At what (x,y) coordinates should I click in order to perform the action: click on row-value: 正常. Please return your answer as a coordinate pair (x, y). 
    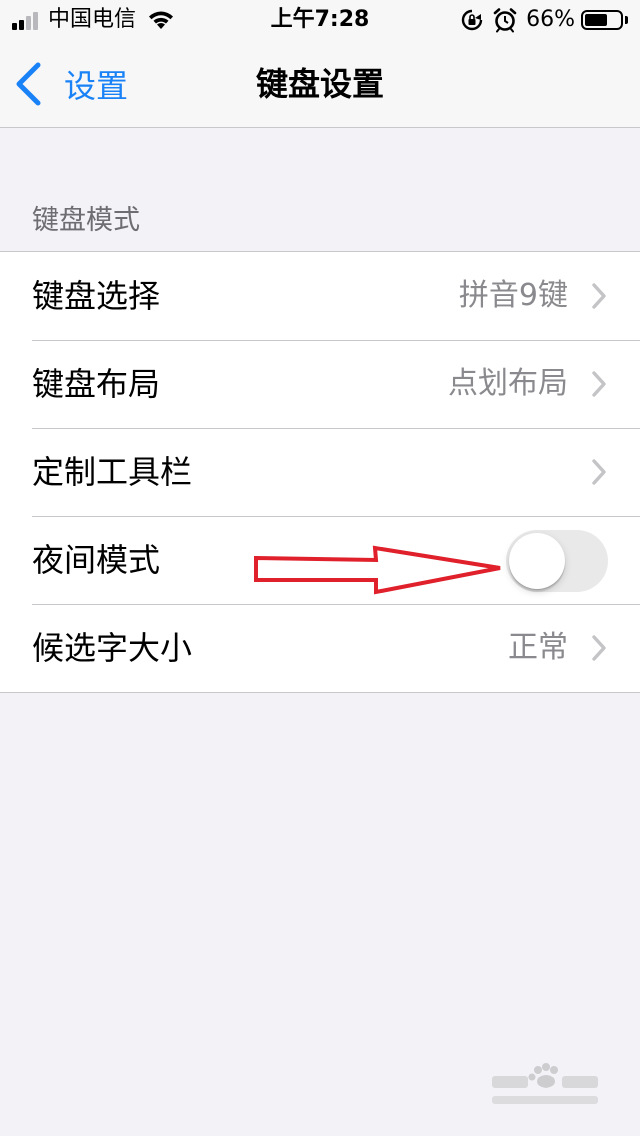
    Looking at the image, I should click on (538, 647).